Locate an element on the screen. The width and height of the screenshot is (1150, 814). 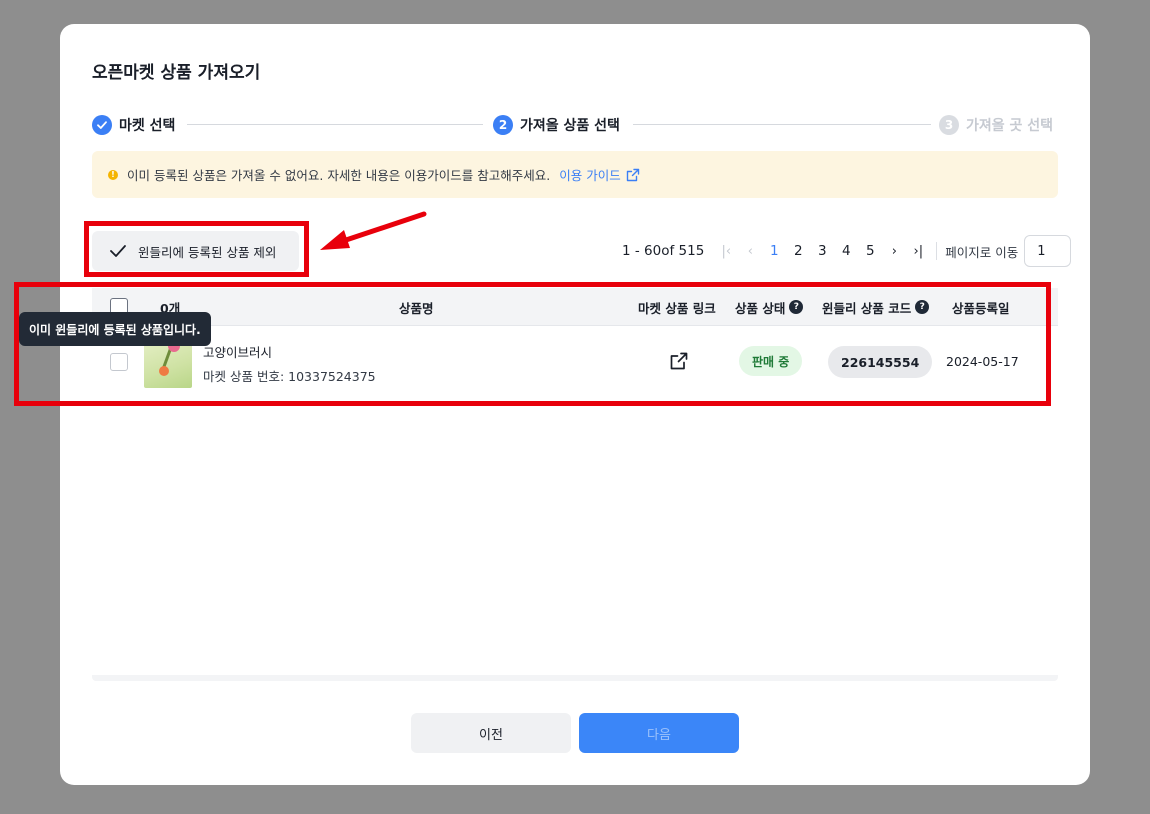
pager-divider is located at coordinates (937, 251).